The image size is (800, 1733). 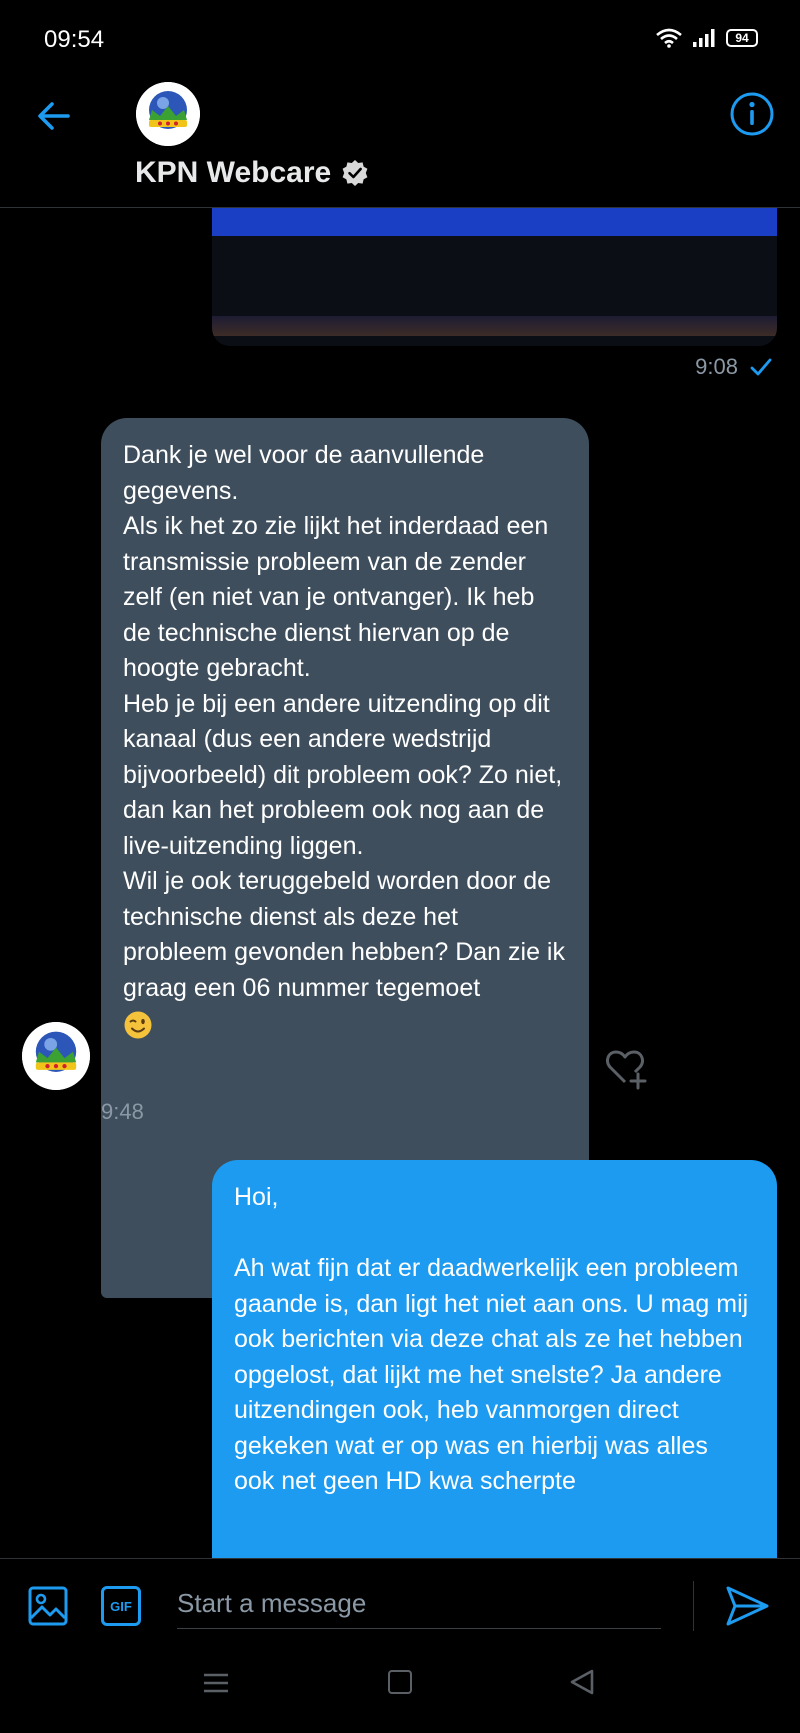 What do you see at coordinates (627, 1067) in the screenshot?
I see `heart-plus-icon` at bounding box center [627, 1067].